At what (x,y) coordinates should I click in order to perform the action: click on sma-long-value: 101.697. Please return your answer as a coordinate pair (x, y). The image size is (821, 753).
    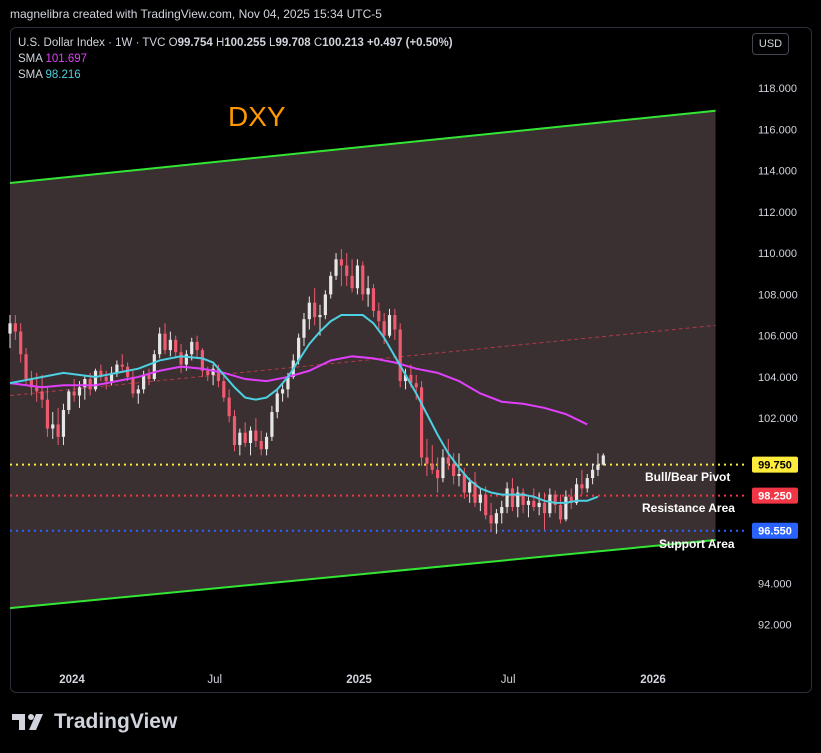
    Looking at the image, I should click on (66, 59).